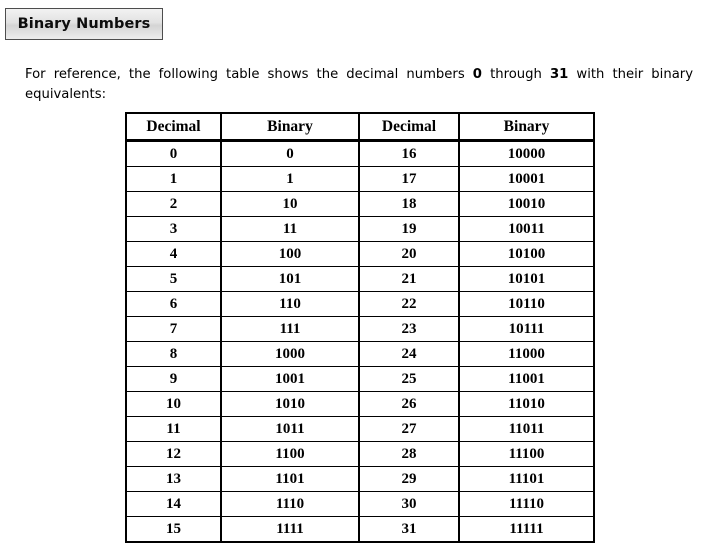  I want to click on cell-binary-1: 100, so click(290, 254).